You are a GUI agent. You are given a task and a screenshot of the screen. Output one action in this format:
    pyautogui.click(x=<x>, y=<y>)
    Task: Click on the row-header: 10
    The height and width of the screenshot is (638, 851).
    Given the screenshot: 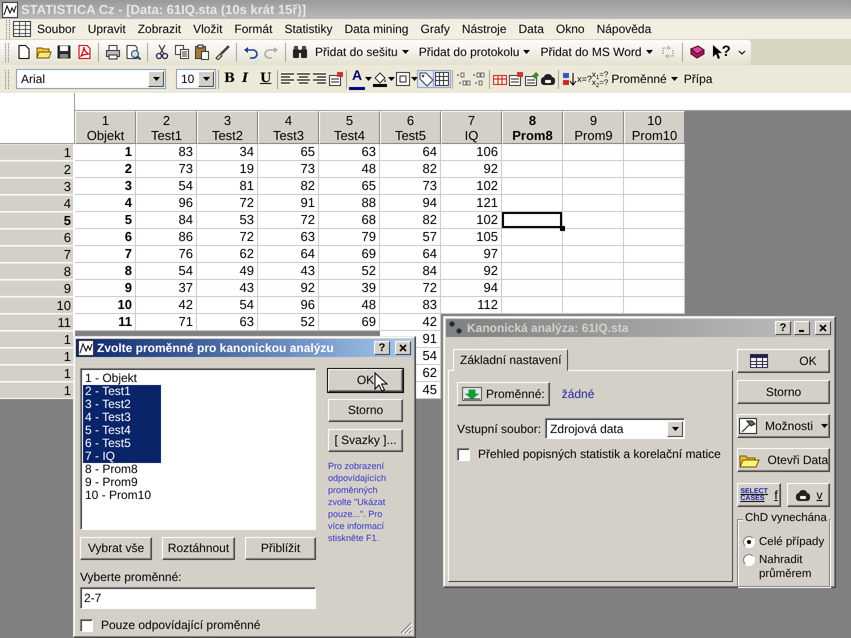 What is the action you would take?
    pyautogui.click(x=37, y=305)
    